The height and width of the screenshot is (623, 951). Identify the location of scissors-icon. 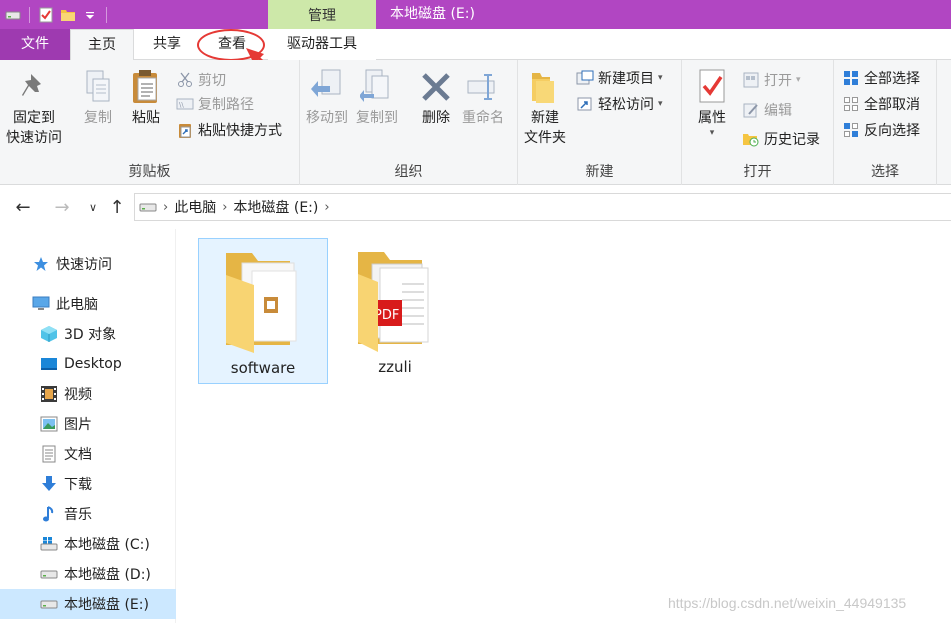
(185, 79).